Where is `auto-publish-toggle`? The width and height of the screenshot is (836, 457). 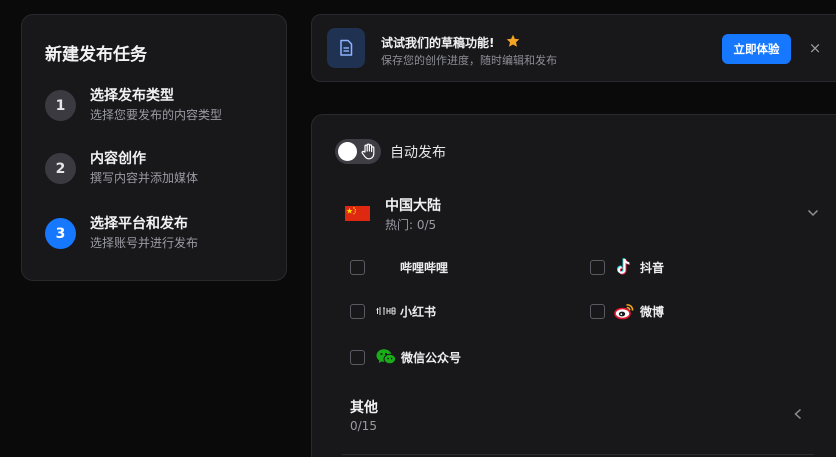
auto-publish-toggle is located at coordinates (358, 151).